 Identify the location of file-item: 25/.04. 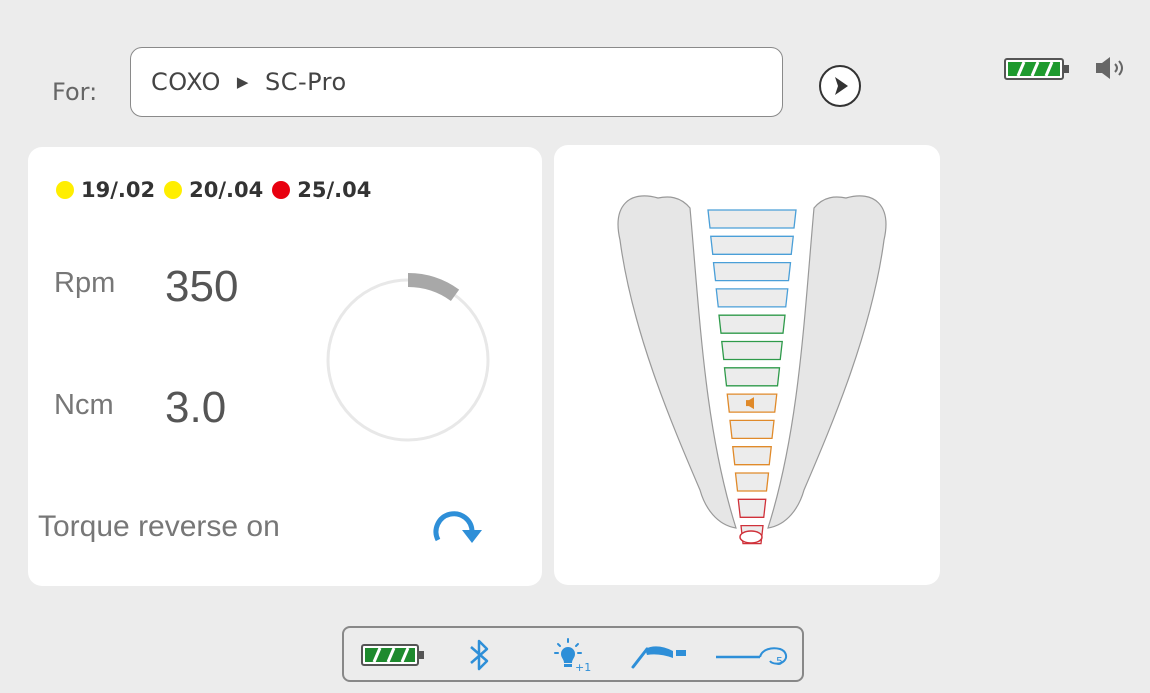
(321, 190).